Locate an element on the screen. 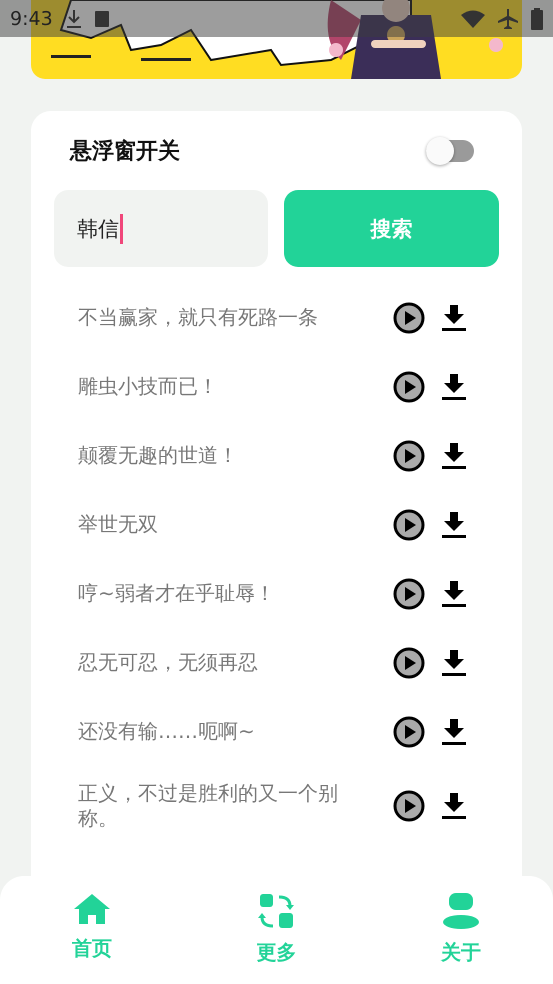 The width and height of the screenshot is (553, 984). battery-icon is located at coordinates (537, 19).